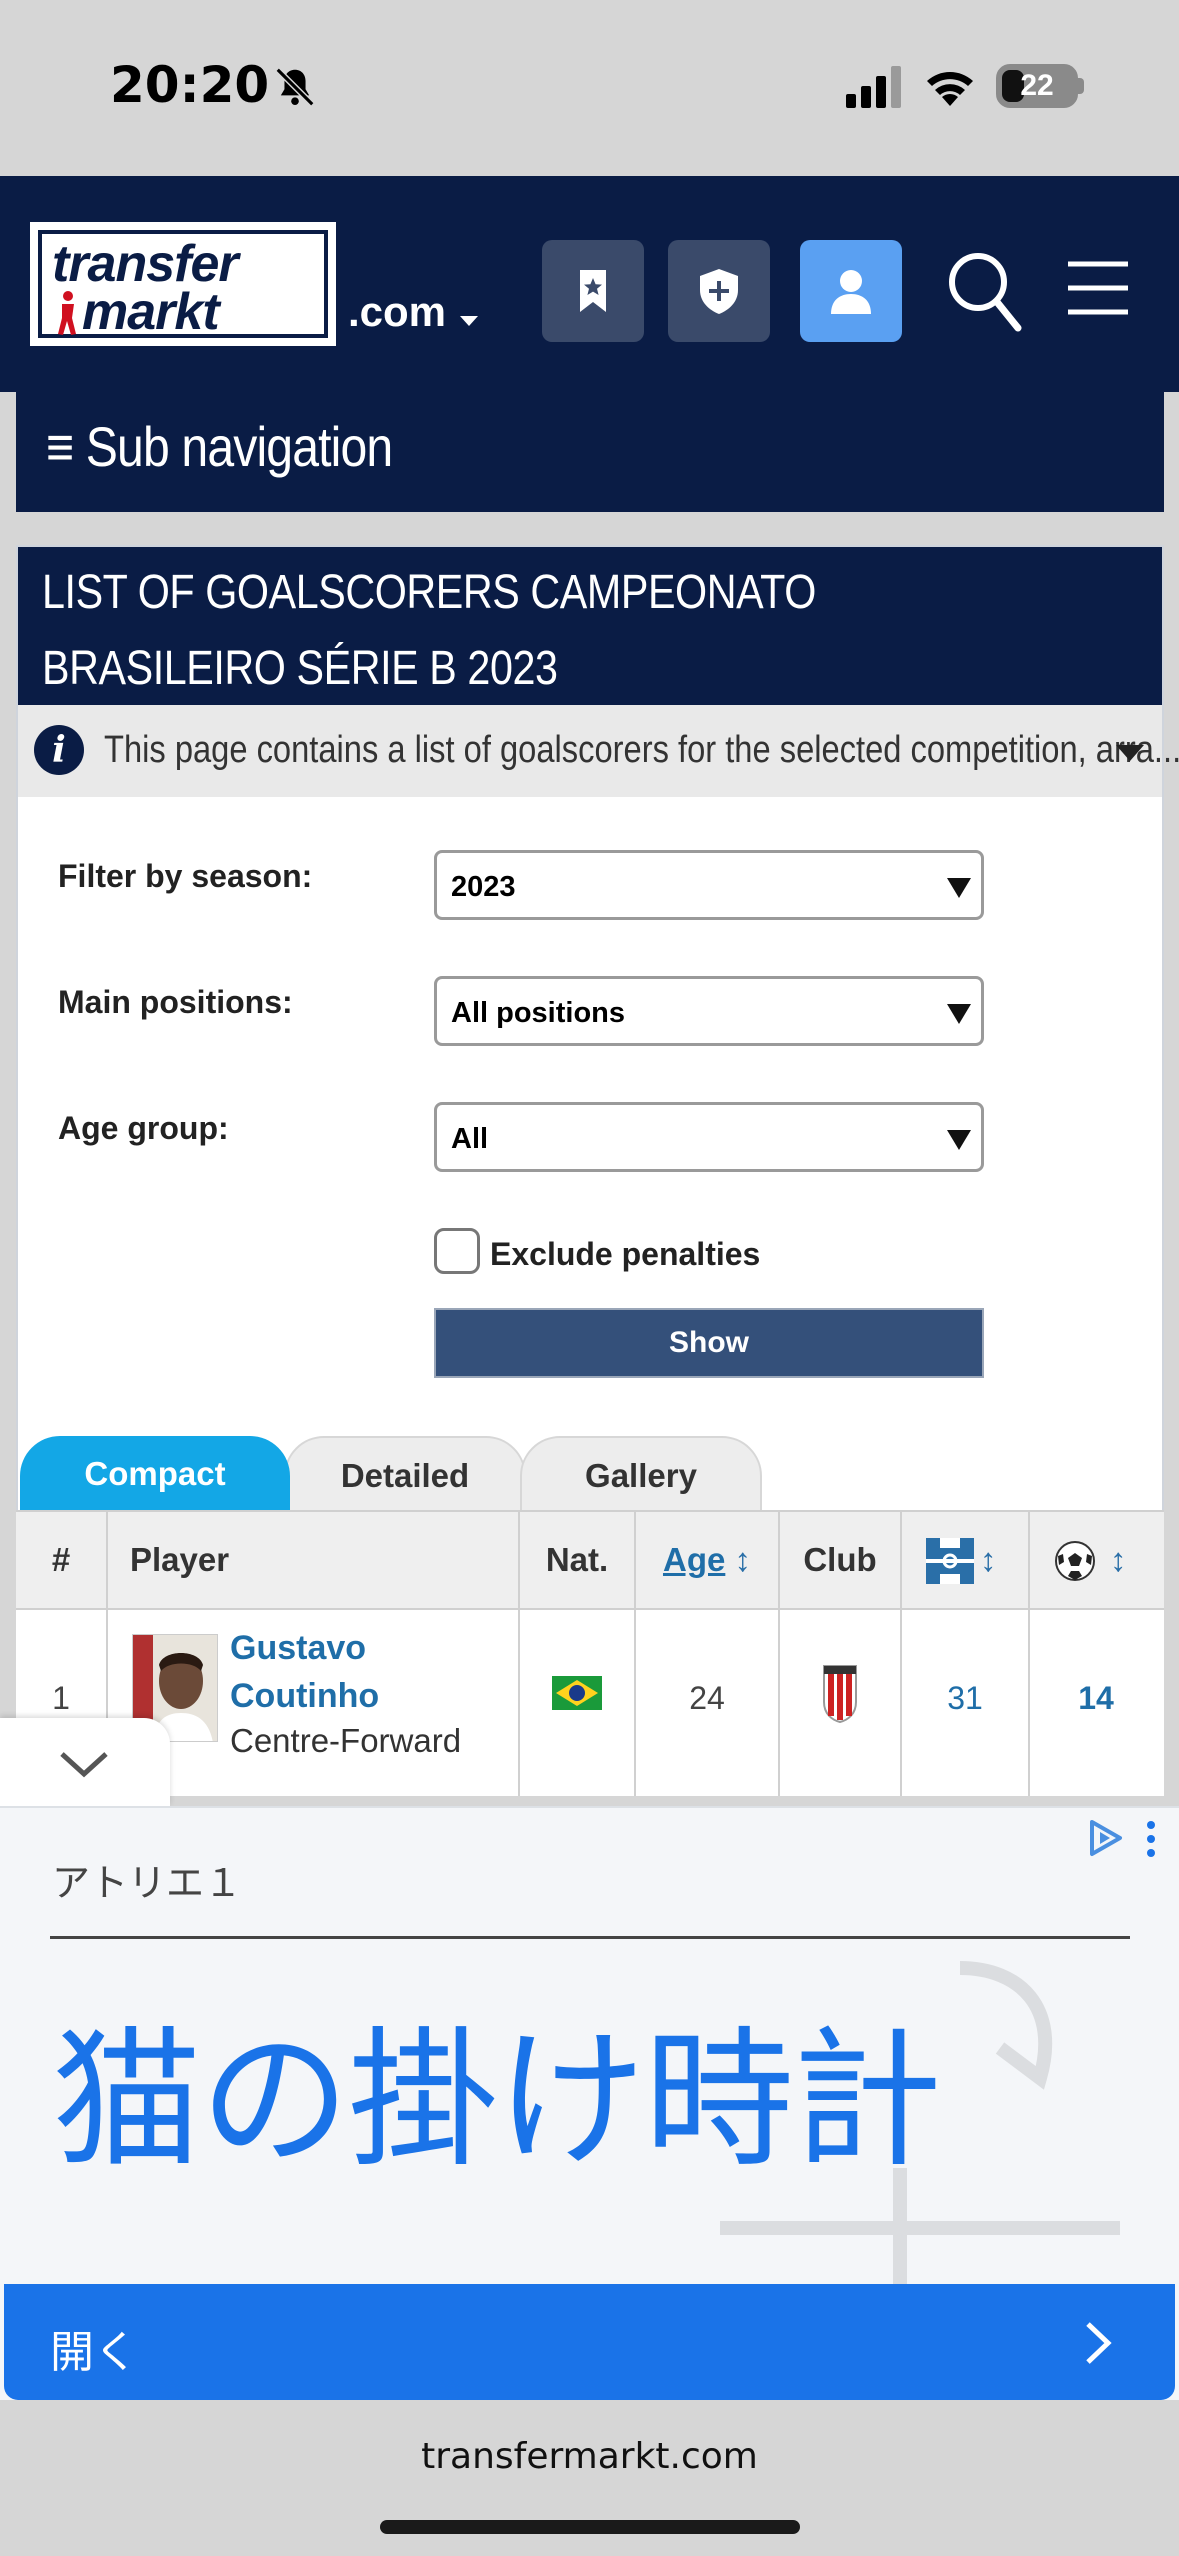 The height and width of the screenshot is (2556, 1179). Describe the element at coordinates (59, 750) in the screenshot. I see `info-icon: i` at that location.